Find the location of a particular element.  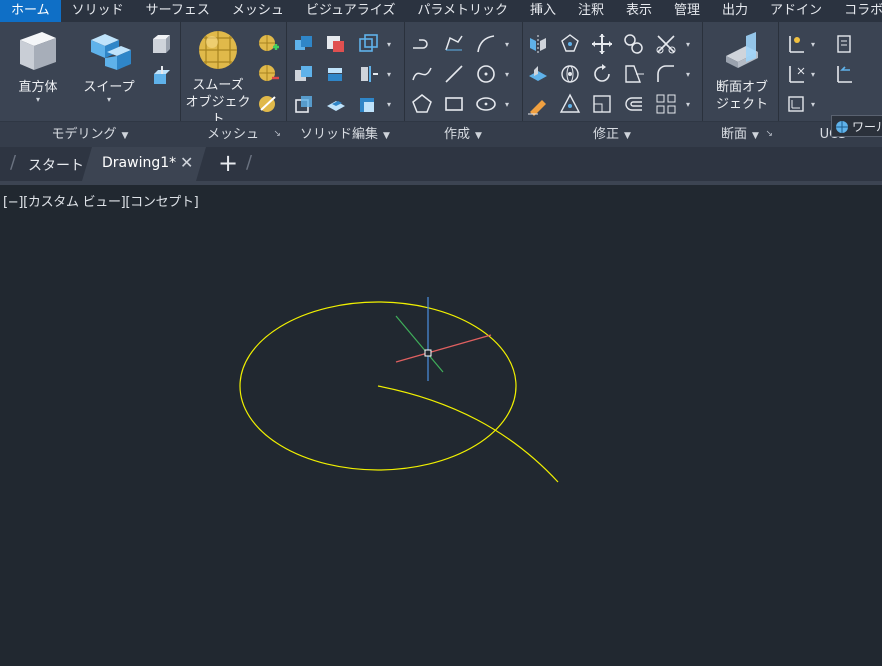

panel-title-solid-edit: ソリッド編集 ▼ is located at coordinates (345, 134).